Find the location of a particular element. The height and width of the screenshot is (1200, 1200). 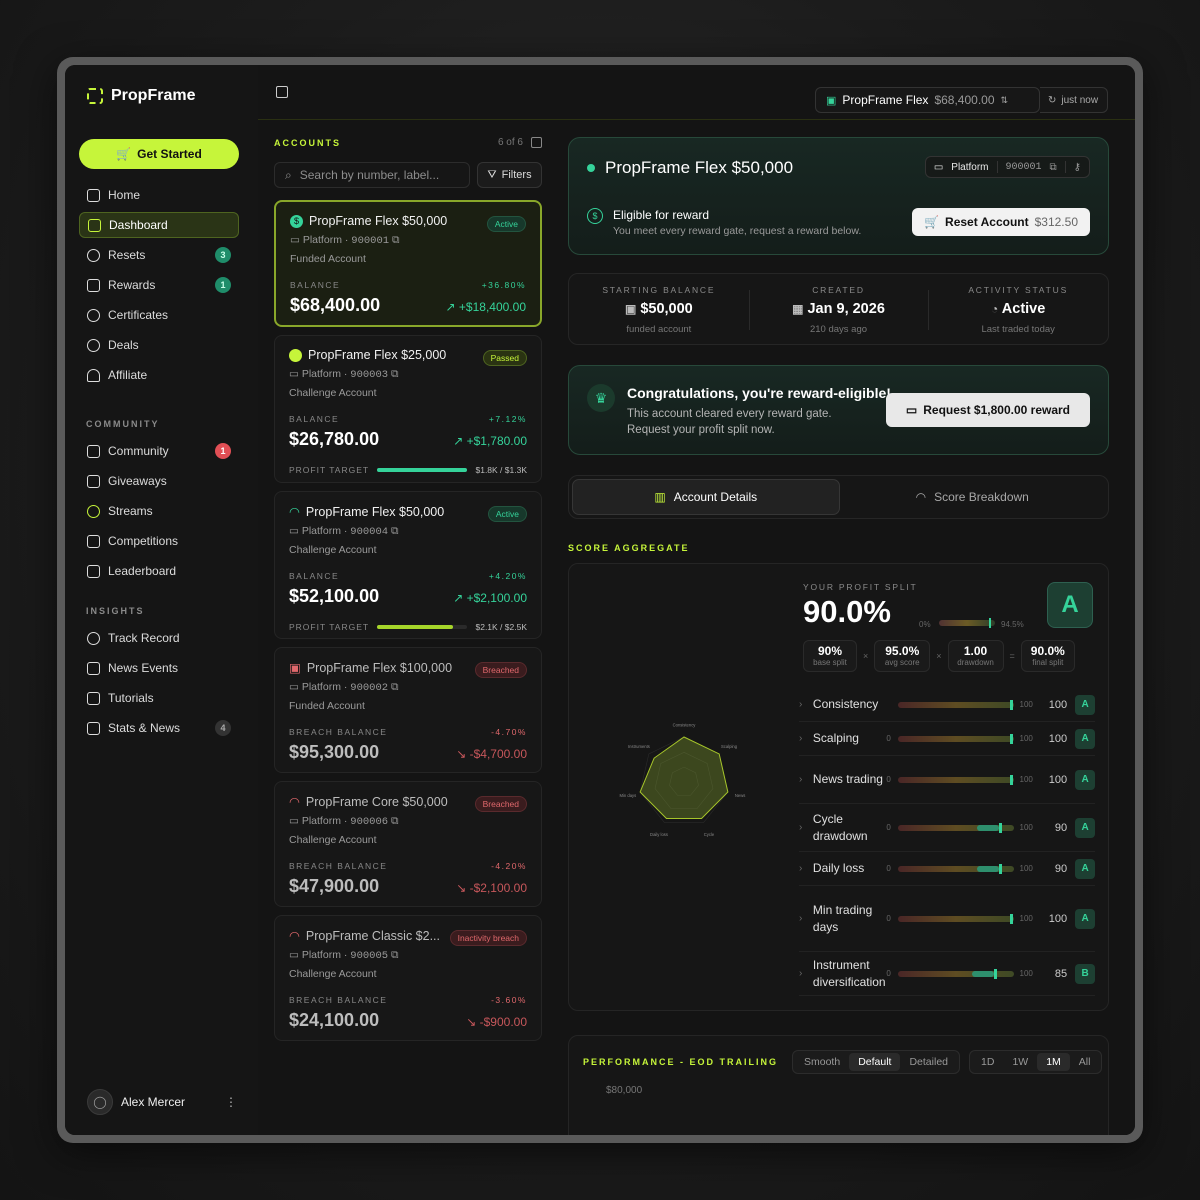

score-row: › Scalping 0 100 100 A is located at coordinates (947, 739).